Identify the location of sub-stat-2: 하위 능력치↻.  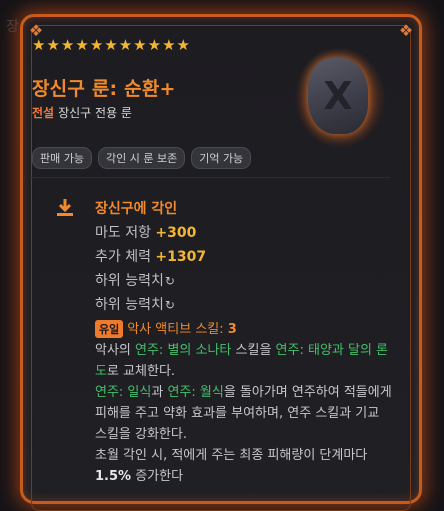
(135, 304).